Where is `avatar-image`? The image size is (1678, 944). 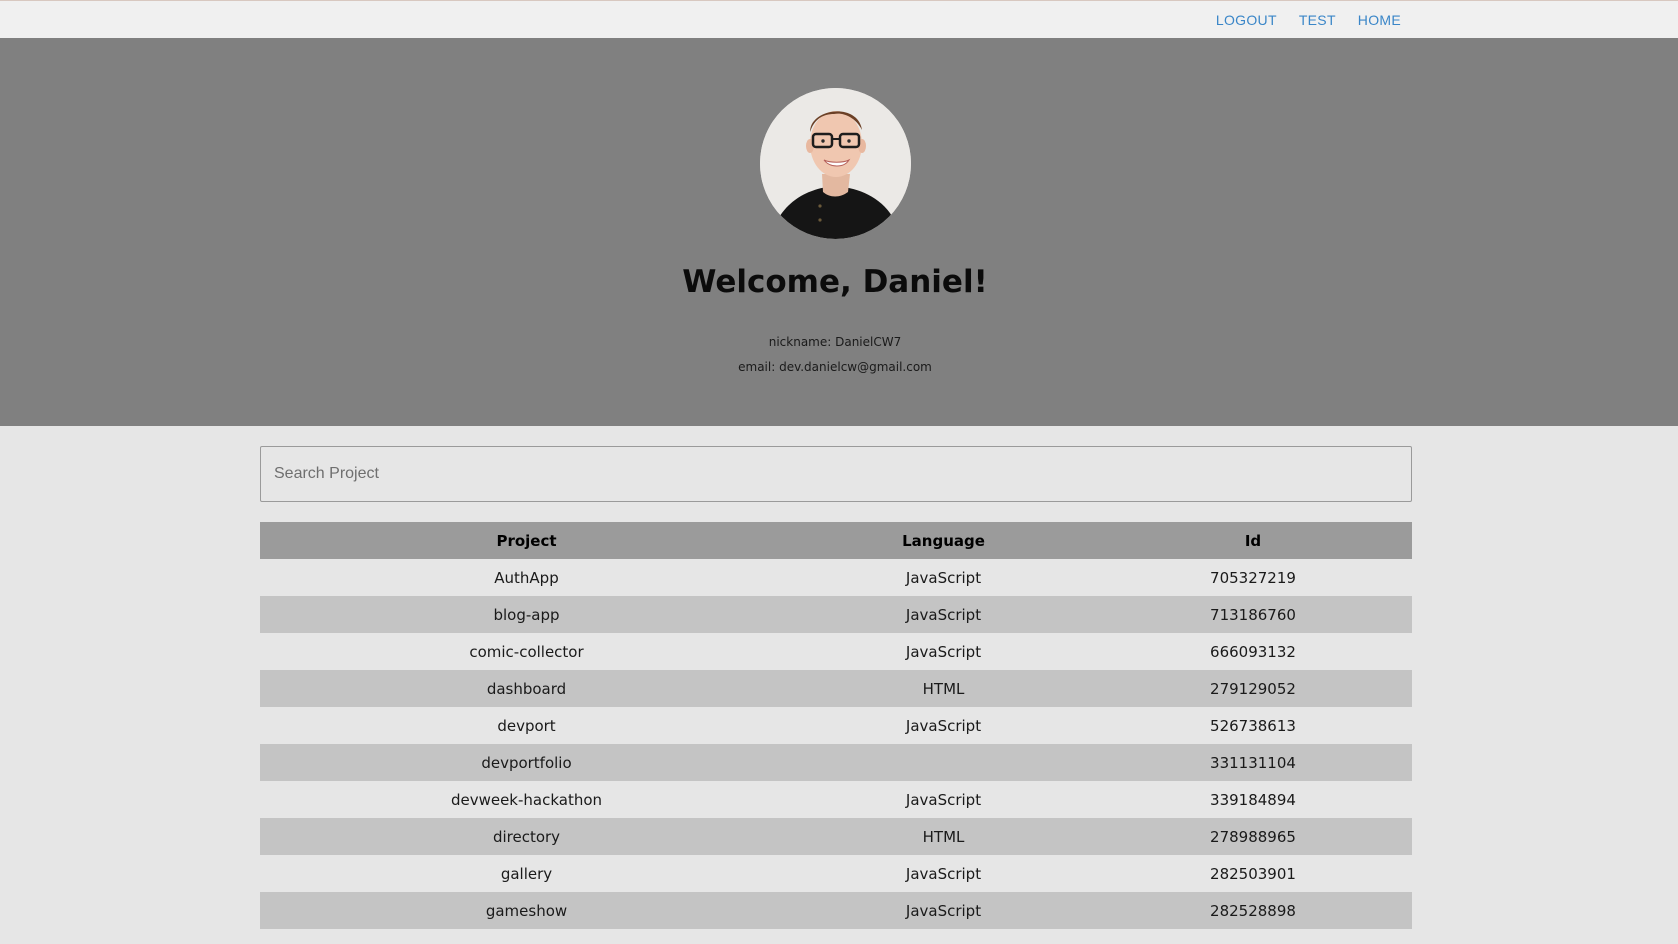
avatar-image is located at coordinates (835, 163).